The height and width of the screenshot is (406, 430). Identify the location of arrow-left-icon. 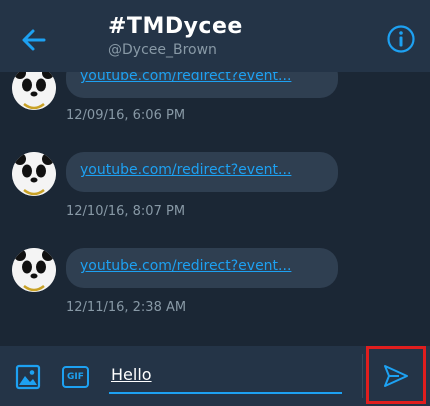
(34, 40).